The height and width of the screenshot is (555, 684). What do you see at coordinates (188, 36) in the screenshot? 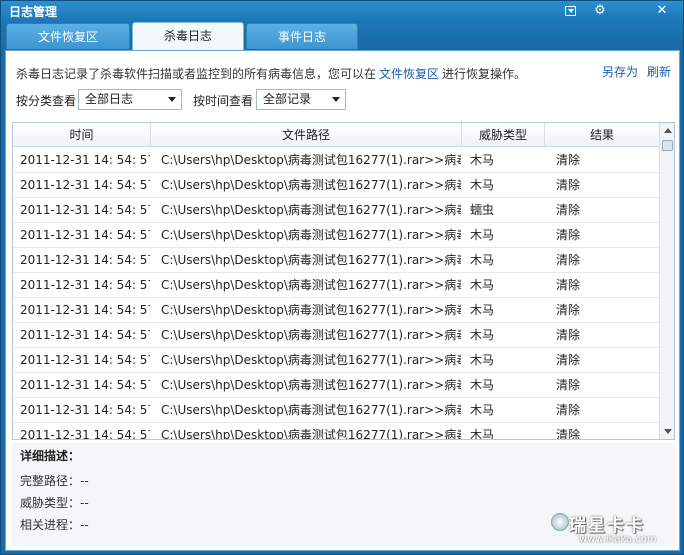
I see `tab-antivirus-log: 杀毒日志` at bounding box center [188, 36].